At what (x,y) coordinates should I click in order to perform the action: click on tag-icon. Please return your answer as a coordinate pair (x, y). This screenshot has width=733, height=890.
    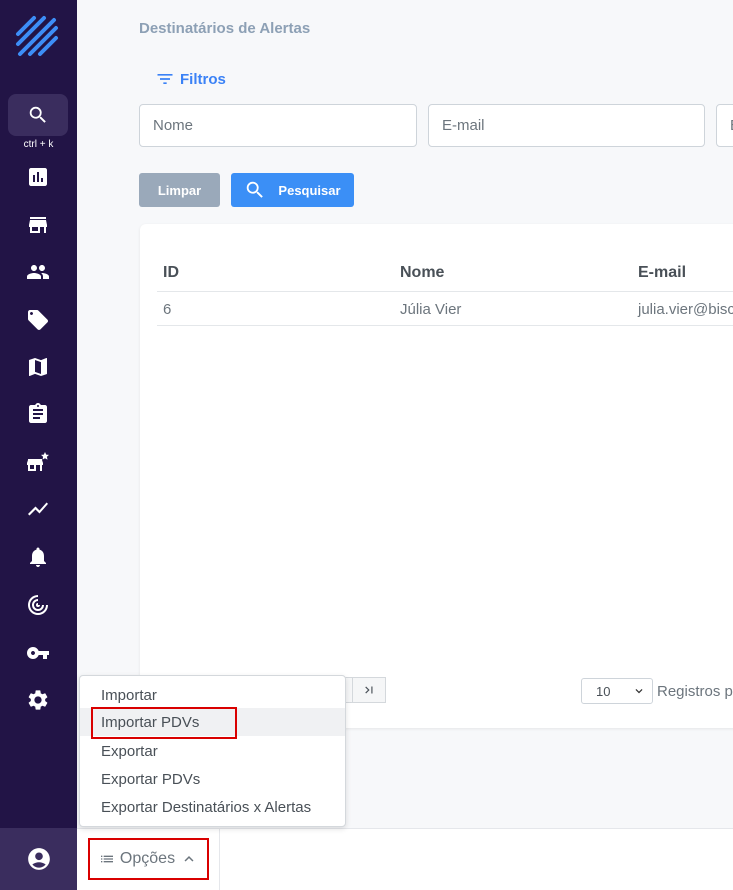
    Looking at the image, I should click on (38, 320).